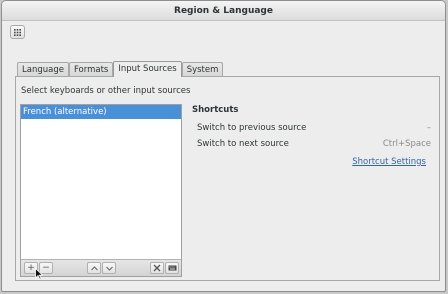 Image resolution: width=448 pixels, height=294 pixels. I want to click on tab-formats: Formats, so click(91, 69).